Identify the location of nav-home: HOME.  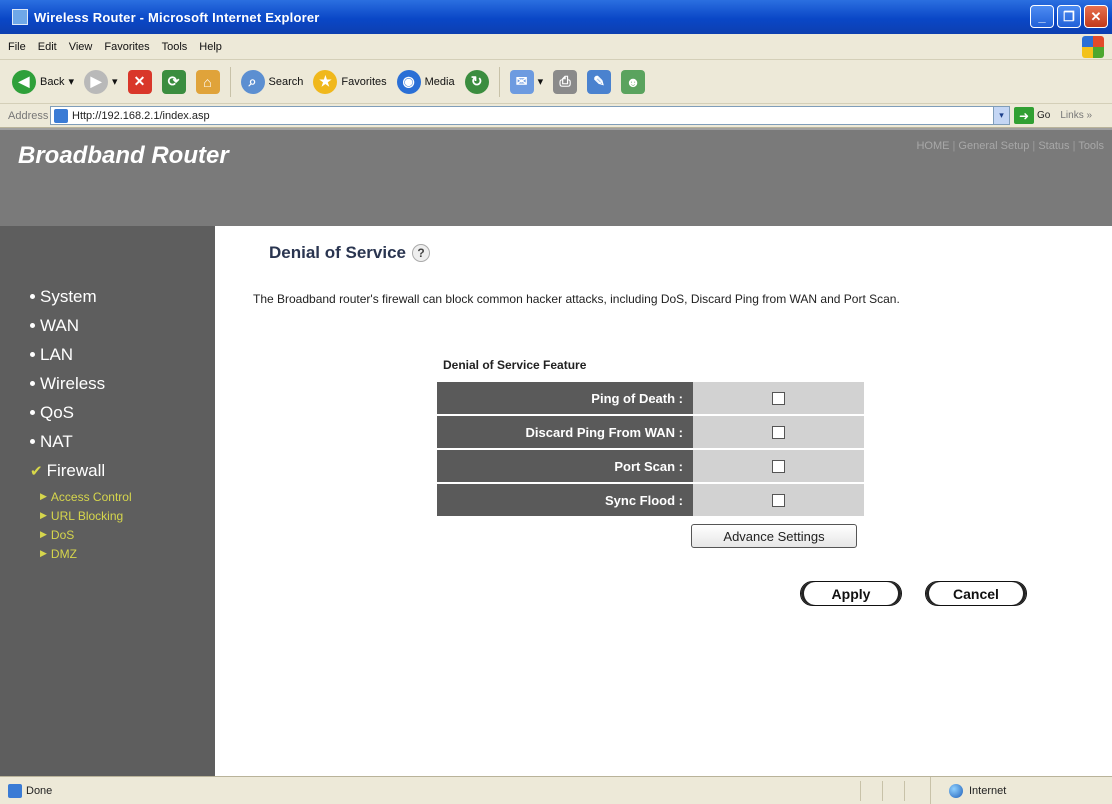
(932, 146).